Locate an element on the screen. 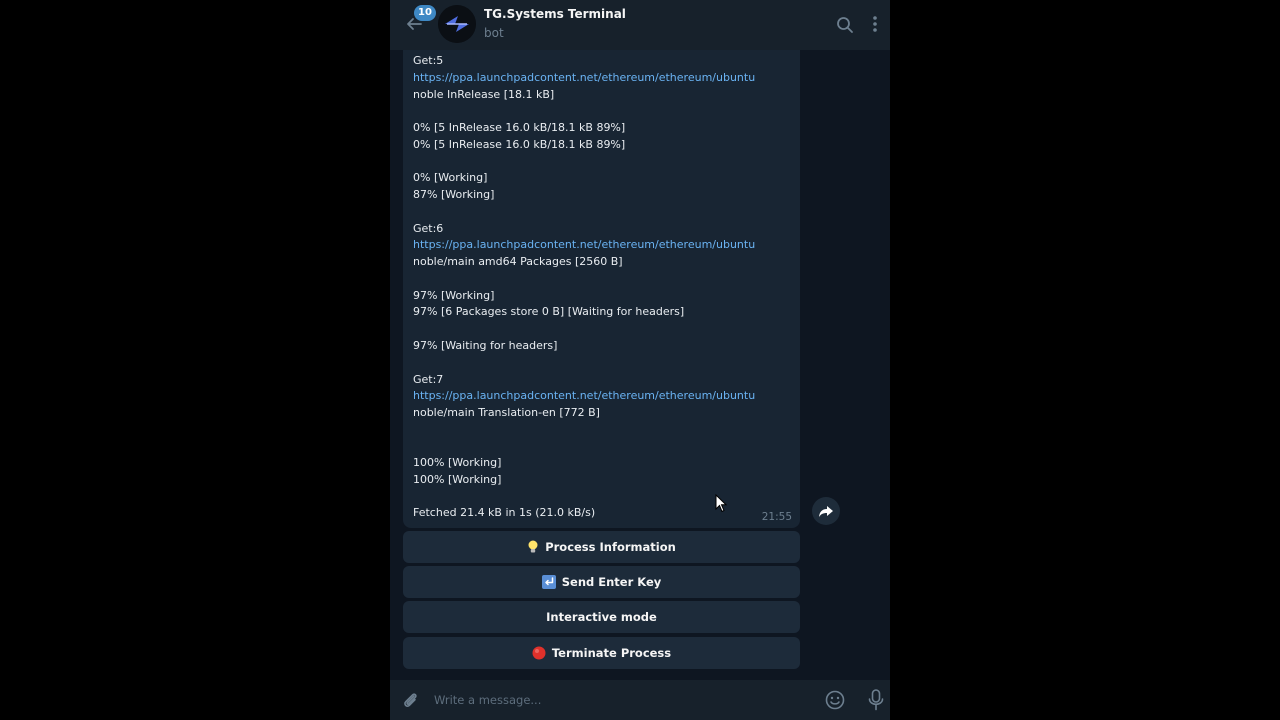 The height and width of the screenshot is (720, 1280). send-enter-key-button: Send Enter Key is located at coordinates (601, 582).